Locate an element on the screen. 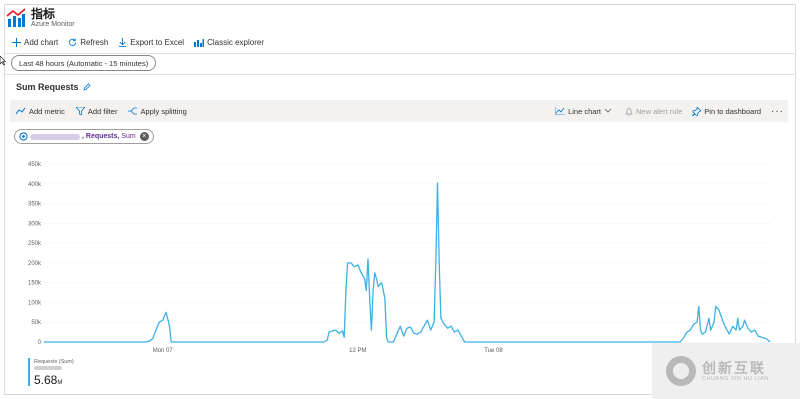 The height and width of the screenshot is (399, 800). new-alert-rule-label: New alert rule is located at coordinates (659, 111).